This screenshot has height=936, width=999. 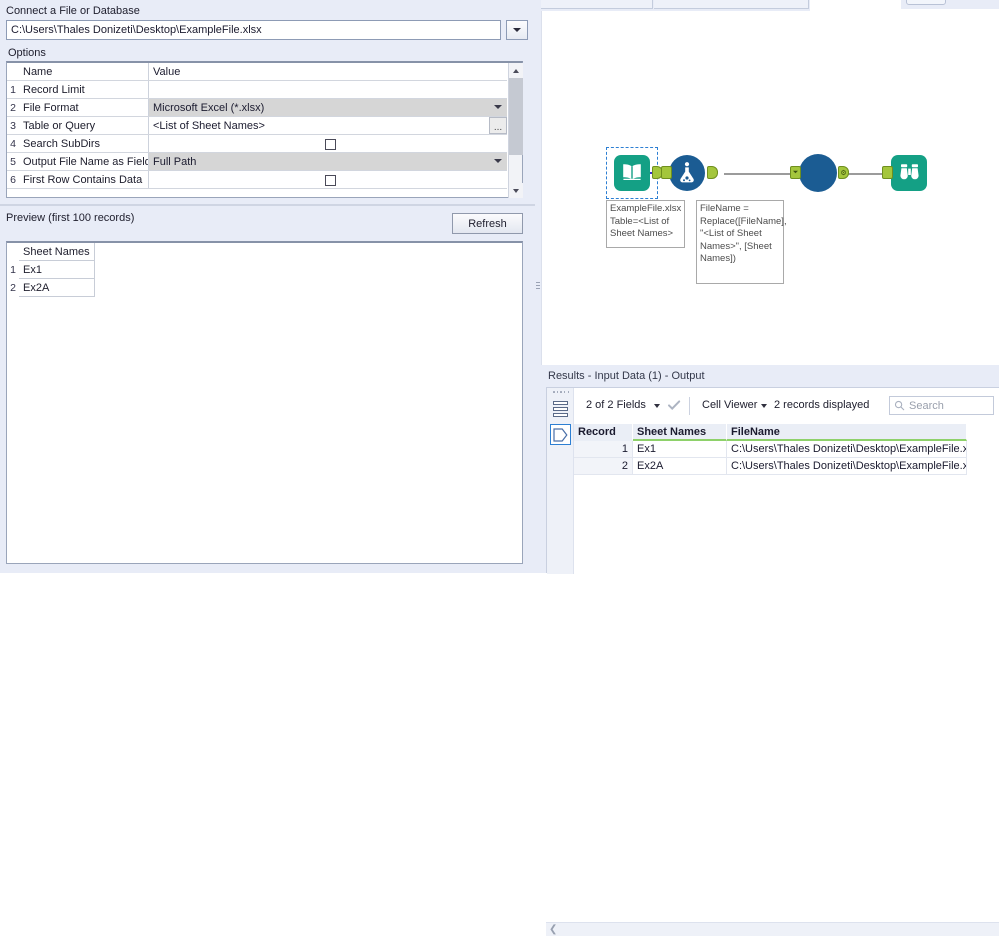 What do you see at coordinates (712, 172) in the screenshot?
I see `output-anchor` at bounding box center [712, 172].